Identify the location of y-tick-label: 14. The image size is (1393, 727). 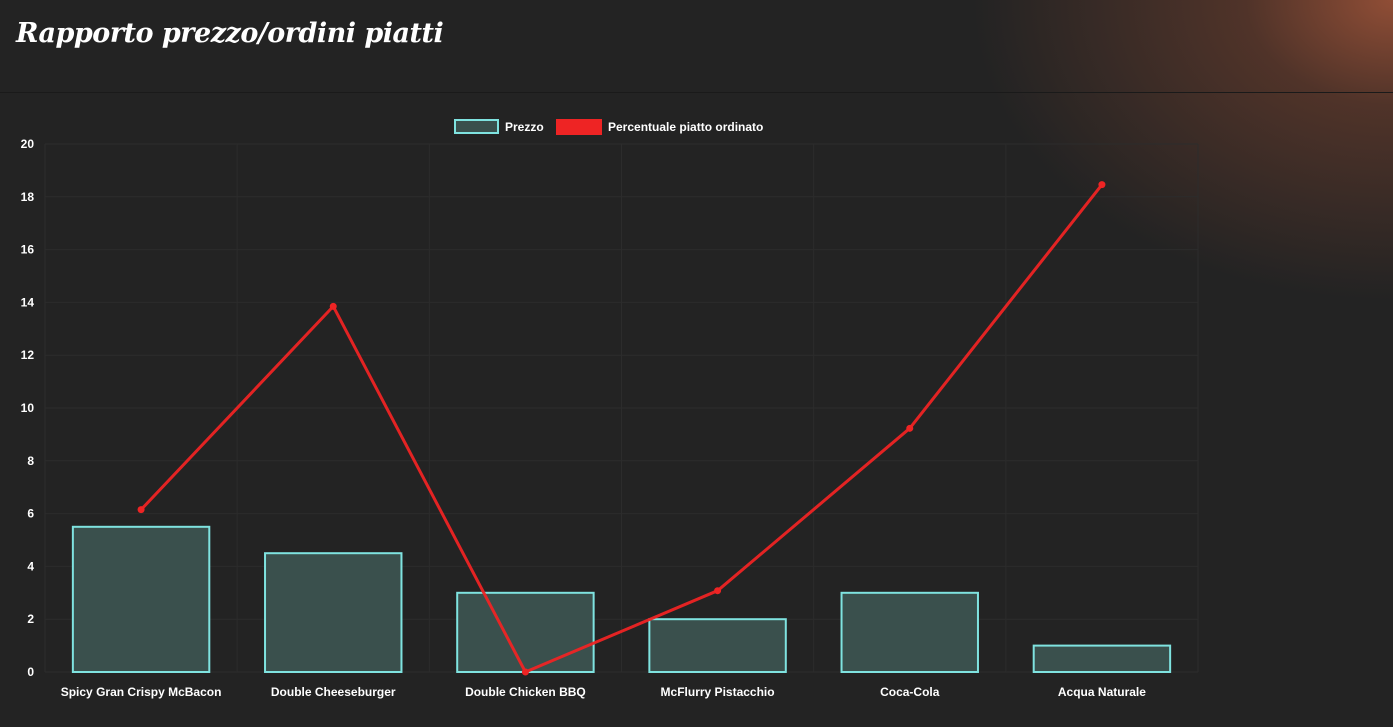
(28, 302).